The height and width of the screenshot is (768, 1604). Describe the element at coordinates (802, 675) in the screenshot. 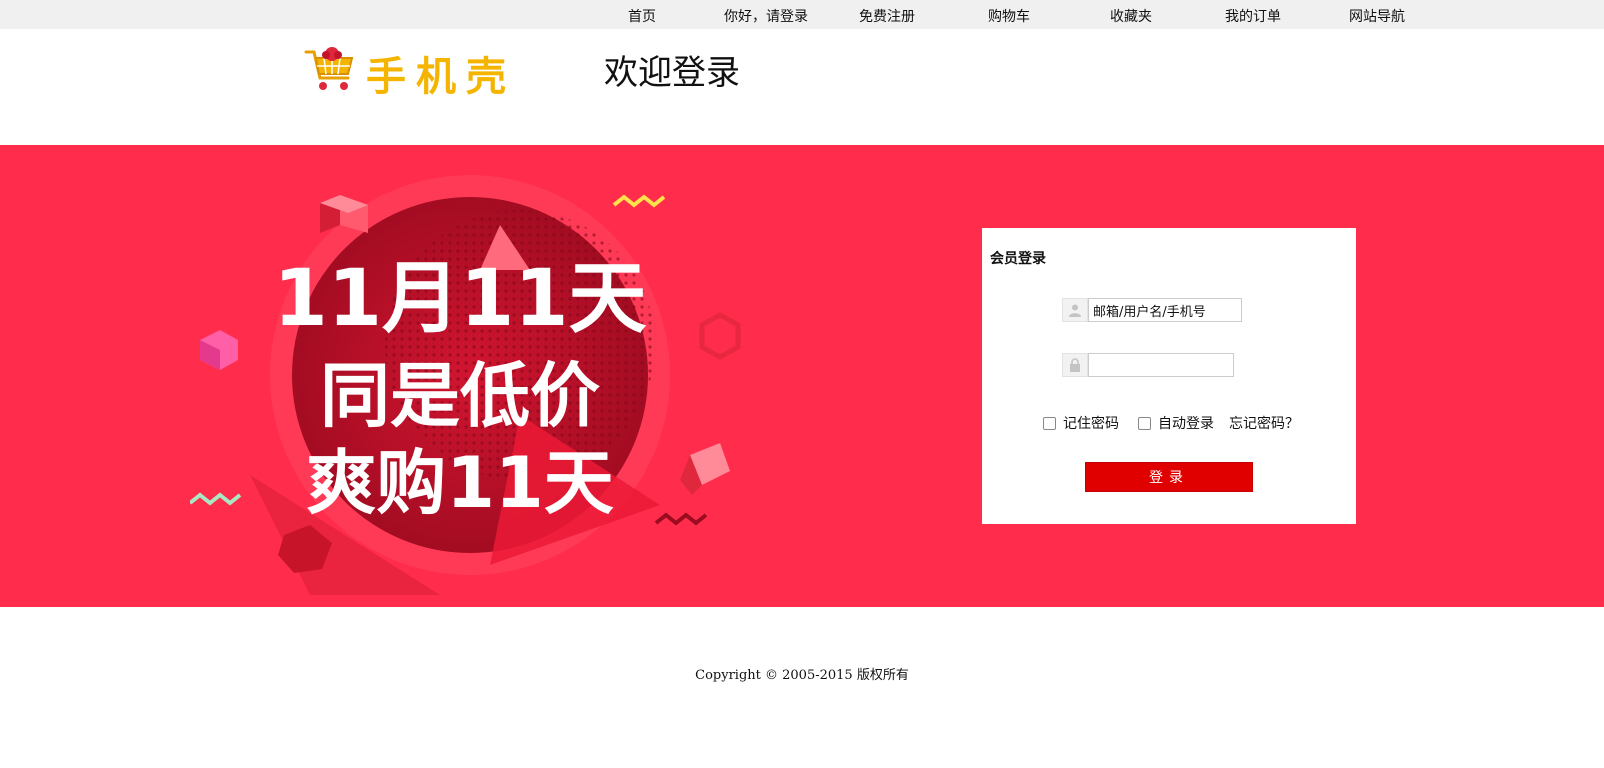

I see `footer-copyright: Copyright © 2005-2015 版权所有` at that location.